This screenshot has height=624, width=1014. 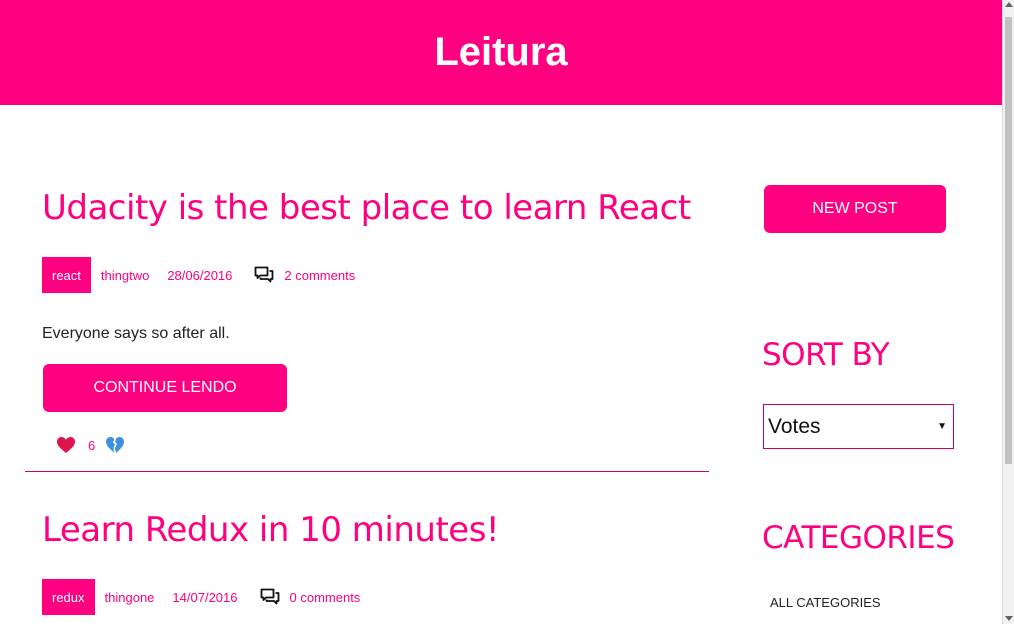 I want to click on comments-link: 2 comments, so click(x=319, y=275).